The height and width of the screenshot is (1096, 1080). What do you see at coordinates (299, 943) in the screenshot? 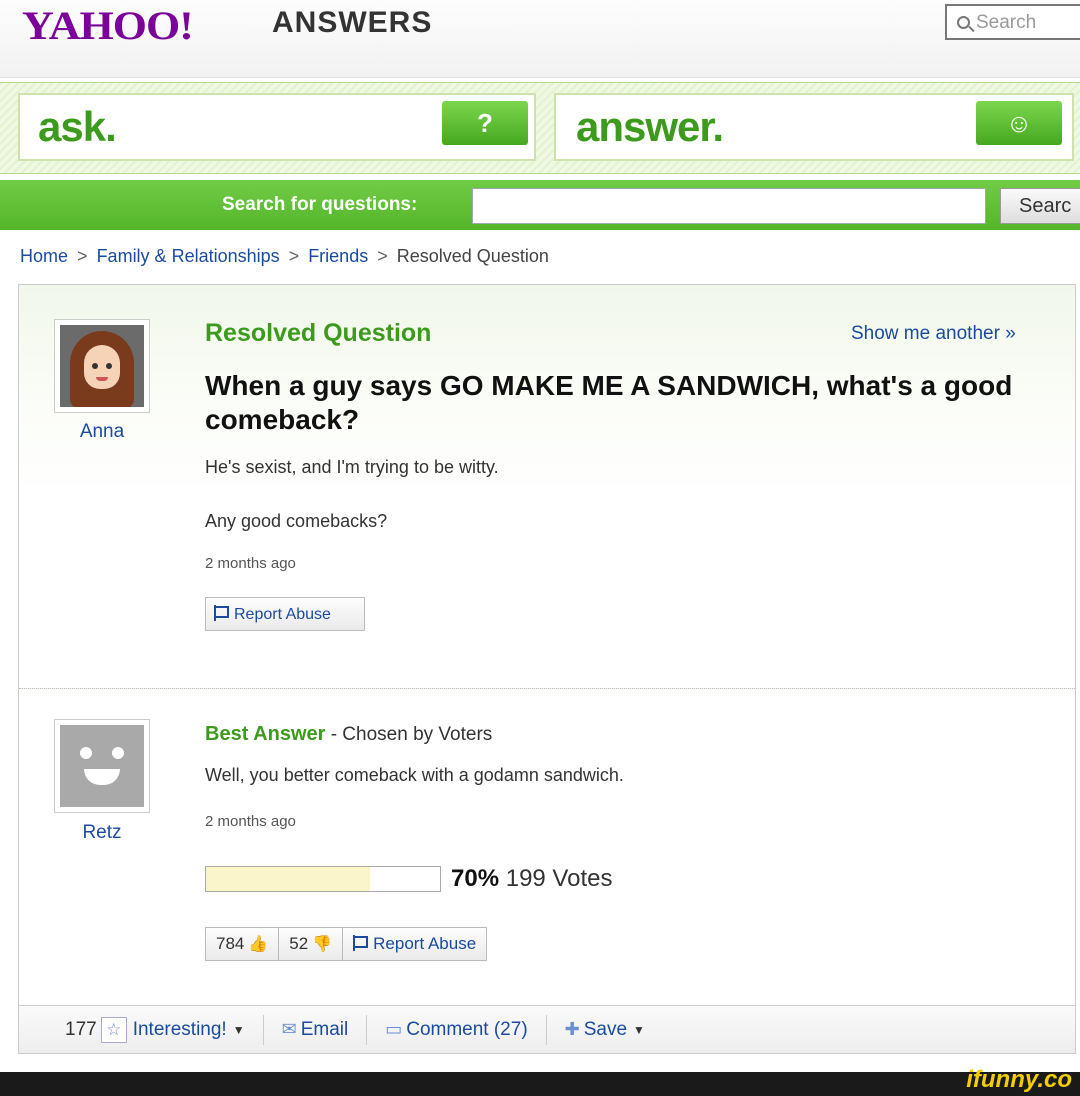
I see `thumbs-down-count: 52` at bounding box center [299, 943].